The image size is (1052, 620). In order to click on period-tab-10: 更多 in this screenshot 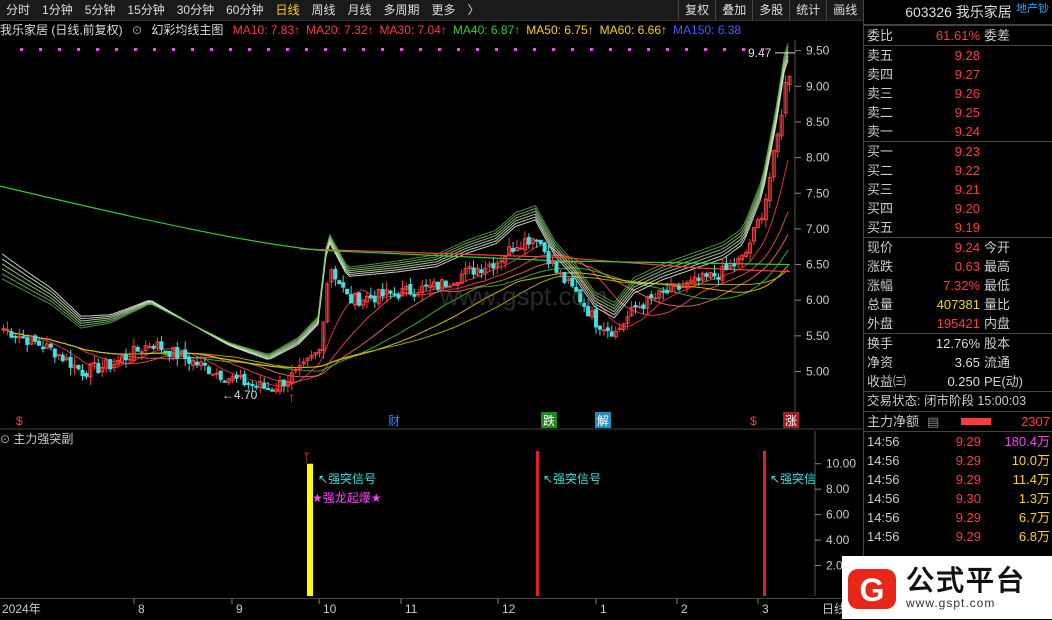, I will do `click(444, 10)`.